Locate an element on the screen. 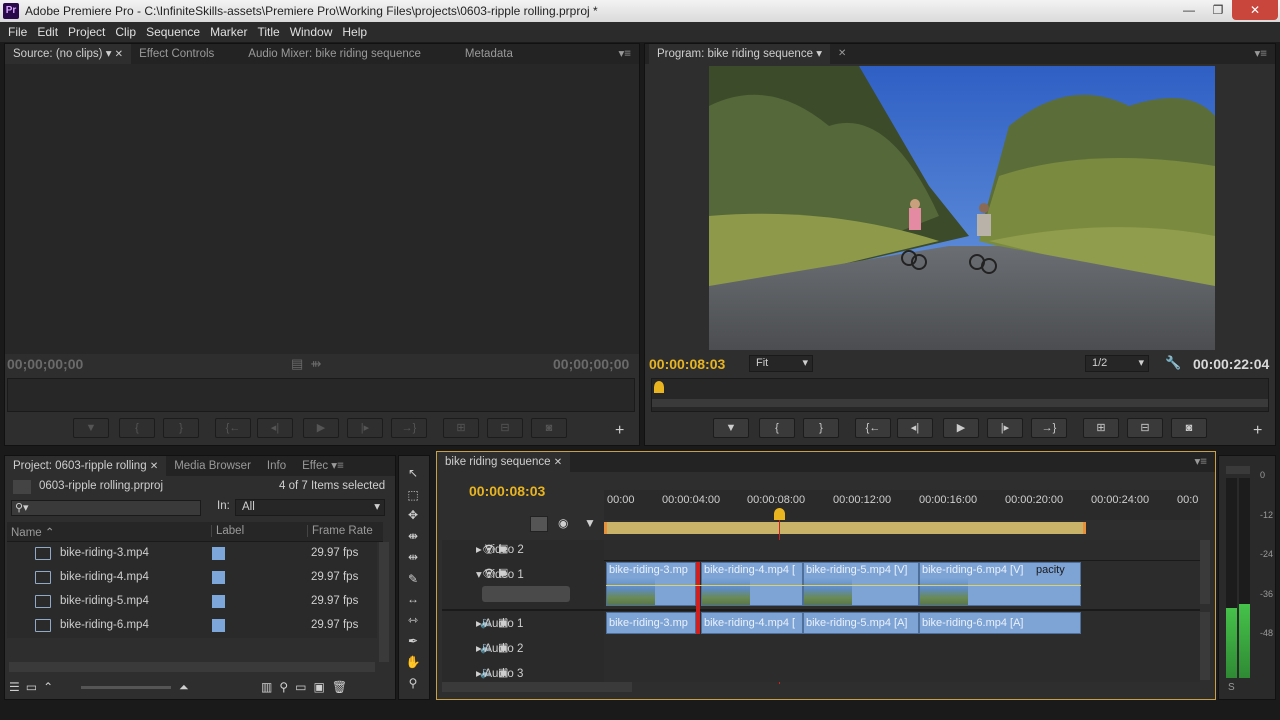  source-goto-out-button: →} is located at coordinates (409, 428).